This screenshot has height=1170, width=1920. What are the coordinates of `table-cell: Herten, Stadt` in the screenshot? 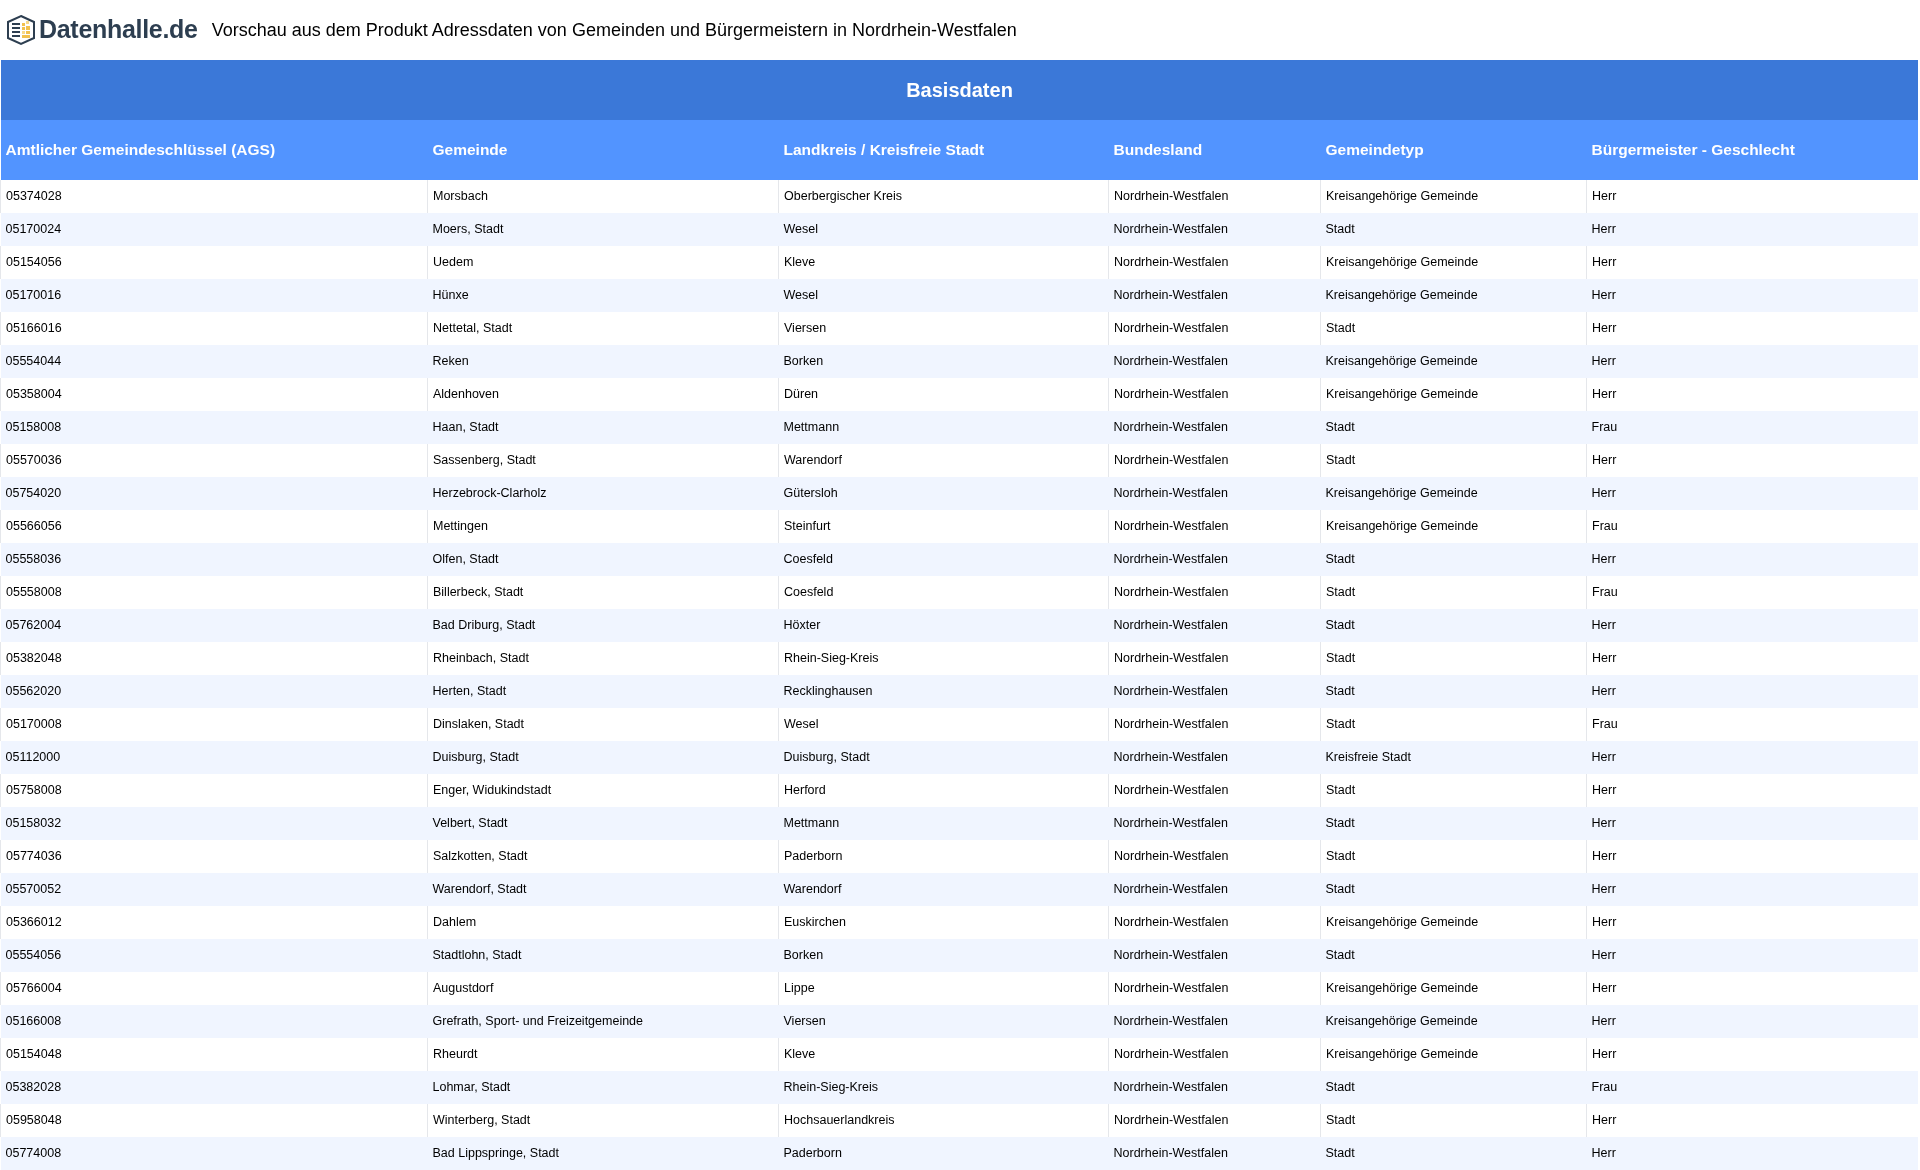 It's located at (603, 691).